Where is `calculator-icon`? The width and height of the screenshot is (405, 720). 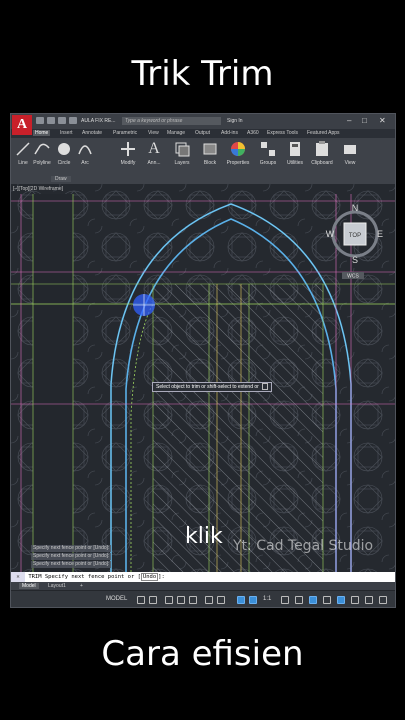 calculator-icon is located at coordinates (295, 149).